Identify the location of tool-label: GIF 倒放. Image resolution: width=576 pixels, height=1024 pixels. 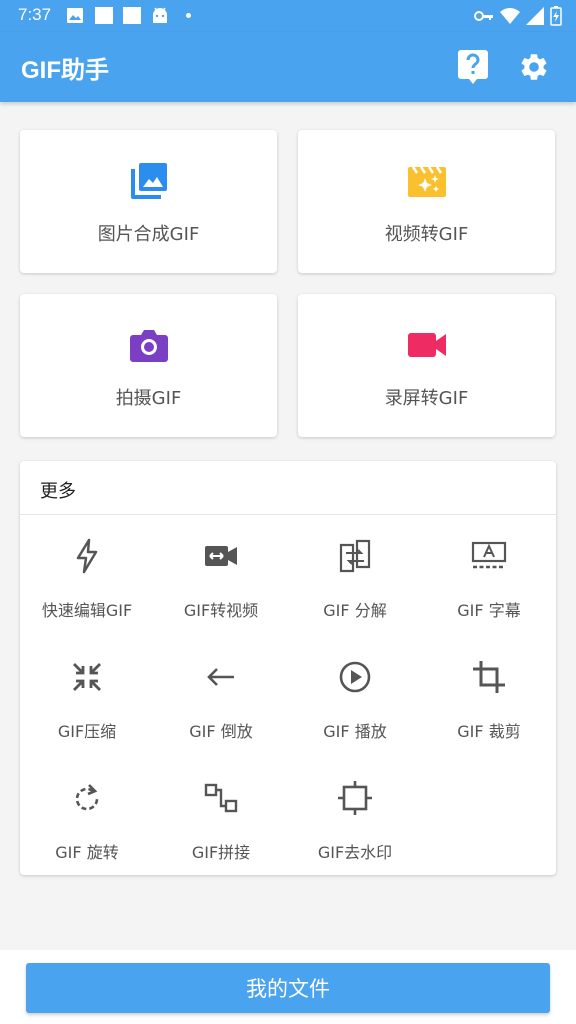
(221, 731).